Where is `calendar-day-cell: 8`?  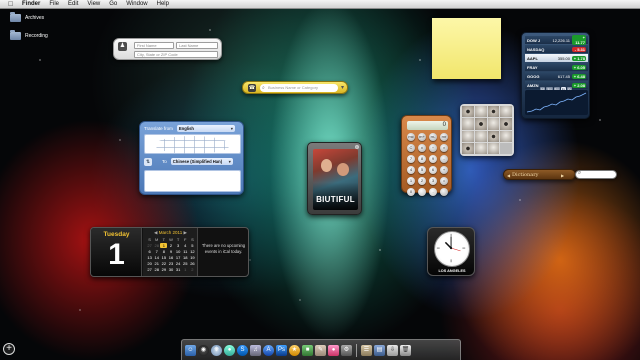 calendar-day-cell: 8 is located at coordinates (163, 251).